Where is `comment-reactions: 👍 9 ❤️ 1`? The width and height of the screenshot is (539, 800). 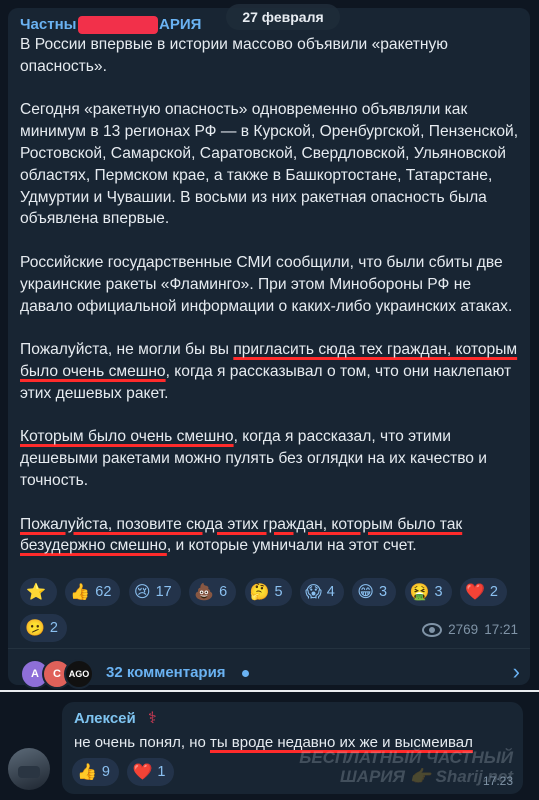 comment-reactions: 👍 9 ❤️ 1 is located at coordinates (125, 776).